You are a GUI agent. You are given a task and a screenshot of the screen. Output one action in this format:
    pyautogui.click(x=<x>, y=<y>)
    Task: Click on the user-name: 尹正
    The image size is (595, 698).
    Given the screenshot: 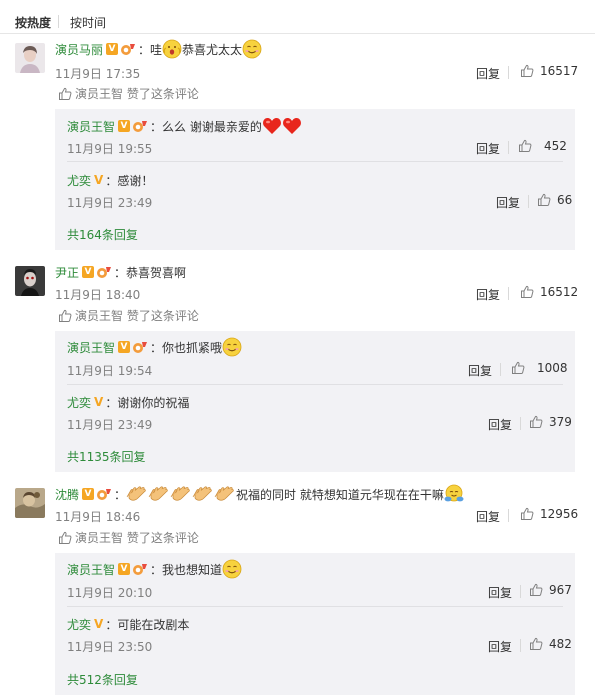 What is the action you would take?
    pyautogui.click(x=67, y=272)
    